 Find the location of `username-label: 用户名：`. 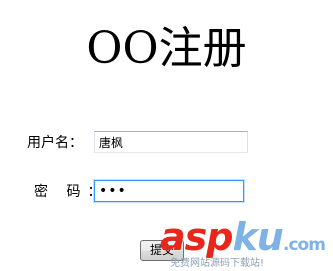

username-label: 用户名： is located at coordinates (55, 143).